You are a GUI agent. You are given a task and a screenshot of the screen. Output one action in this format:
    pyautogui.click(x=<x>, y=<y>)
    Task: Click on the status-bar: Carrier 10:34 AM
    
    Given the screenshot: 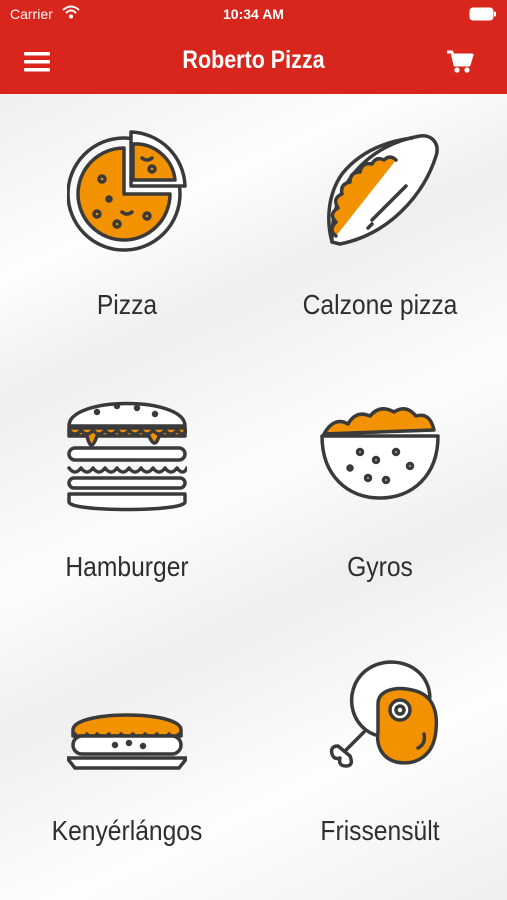 What is the action you would take?
    pyautogui.click(x=253, y=14)
    